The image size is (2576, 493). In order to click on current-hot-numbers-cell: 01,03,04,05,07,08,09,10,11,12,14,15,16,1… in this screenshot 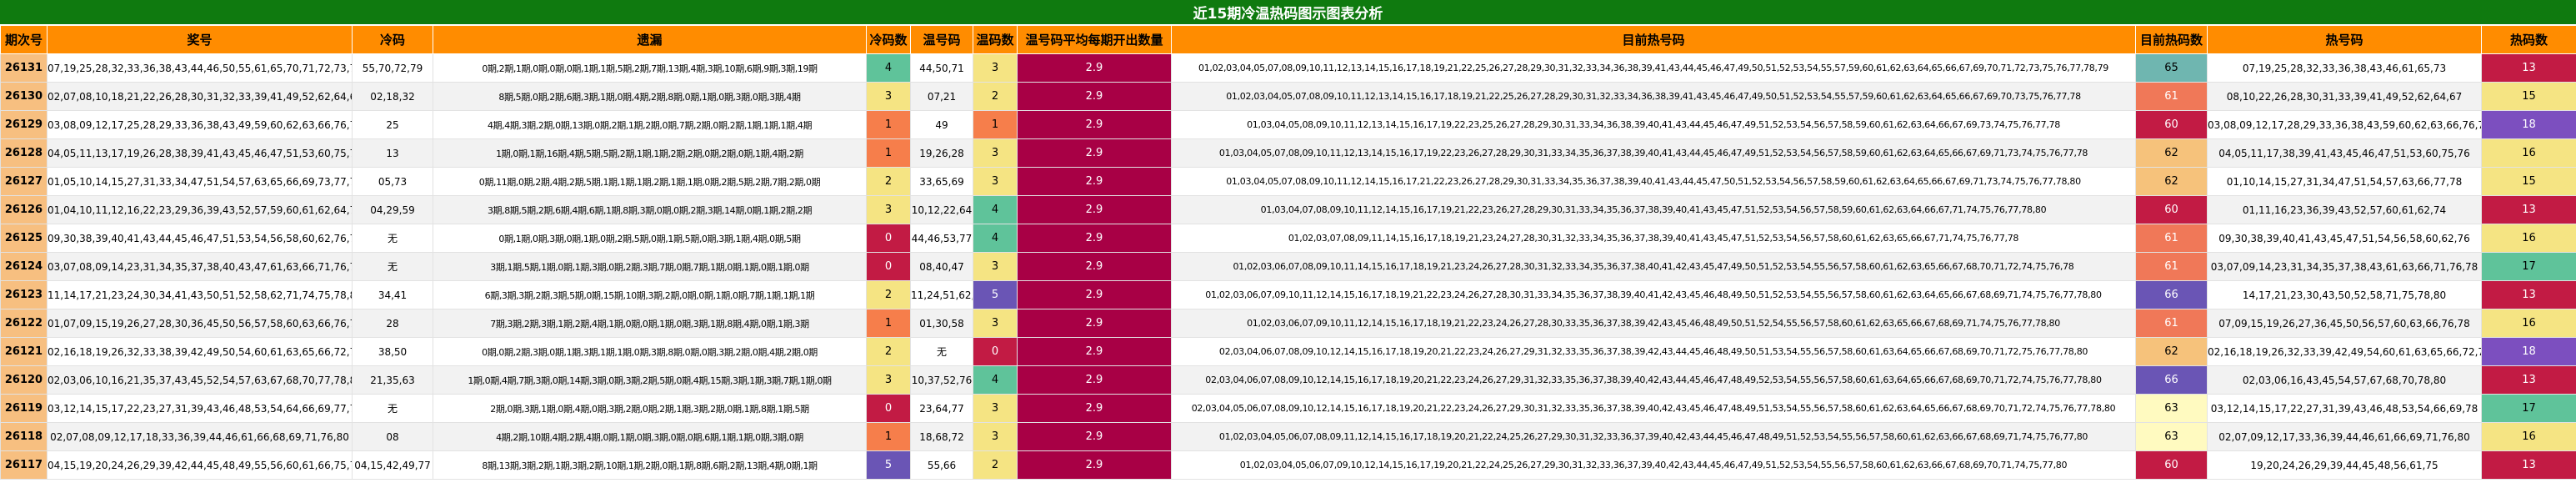, I will do `click(1654, 181)`.